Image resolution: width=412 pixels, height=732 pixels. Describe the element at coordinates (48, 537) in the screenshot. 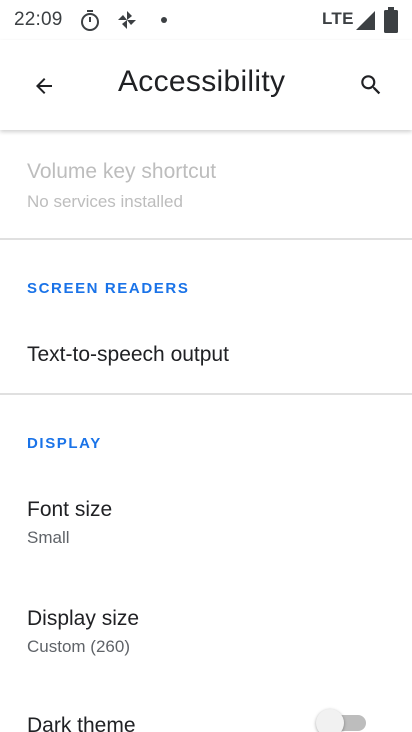

I see `font-size-summary: Small` at that location.